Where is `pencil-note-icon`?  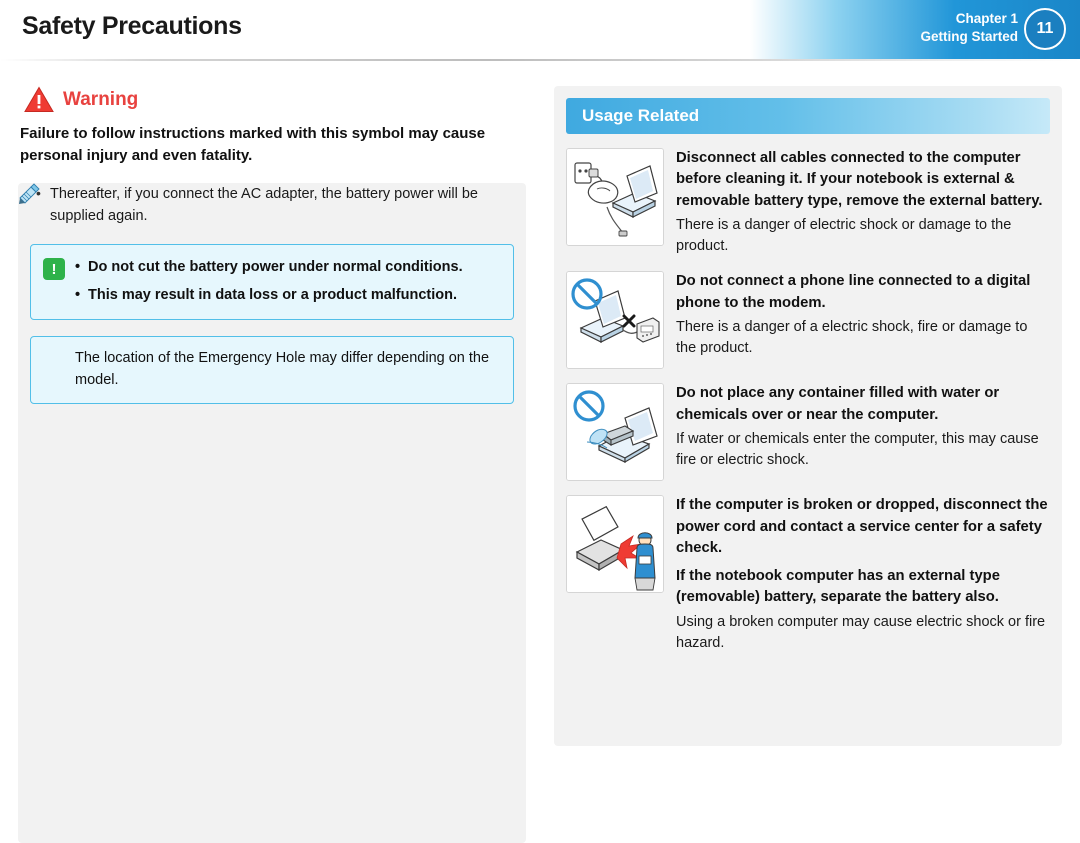
pencil-note-icon is located at coordinates (43, 276).